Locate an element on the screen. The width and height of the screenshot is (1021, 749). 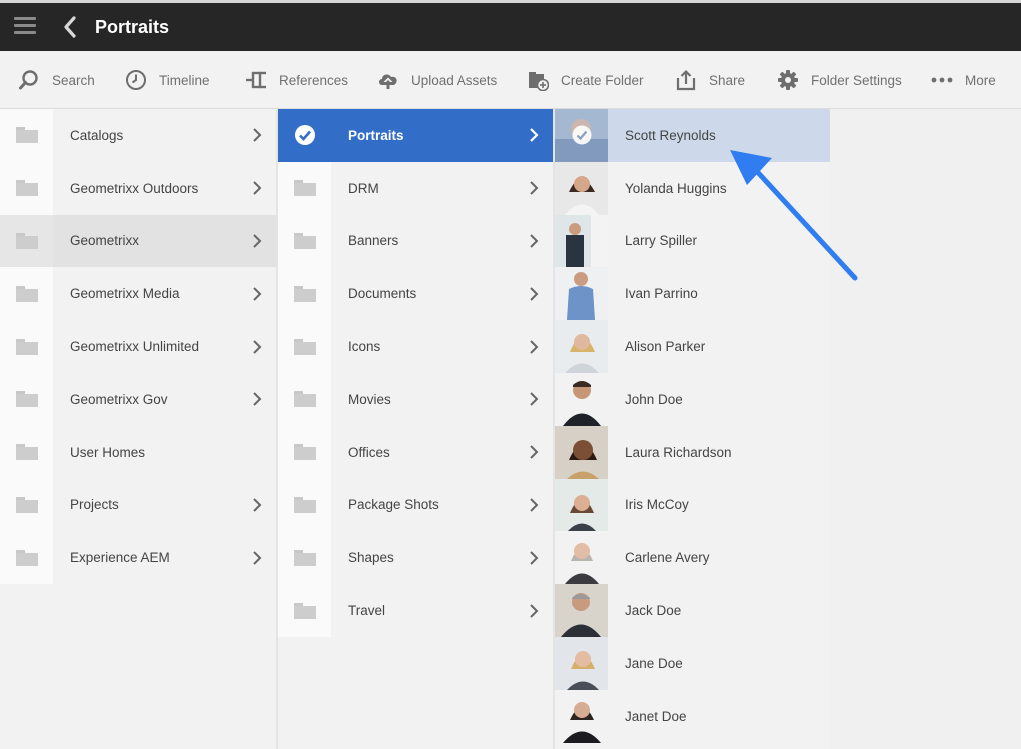
list-item-geometrixx: Geometrixx is located at coordinates (138, 241).